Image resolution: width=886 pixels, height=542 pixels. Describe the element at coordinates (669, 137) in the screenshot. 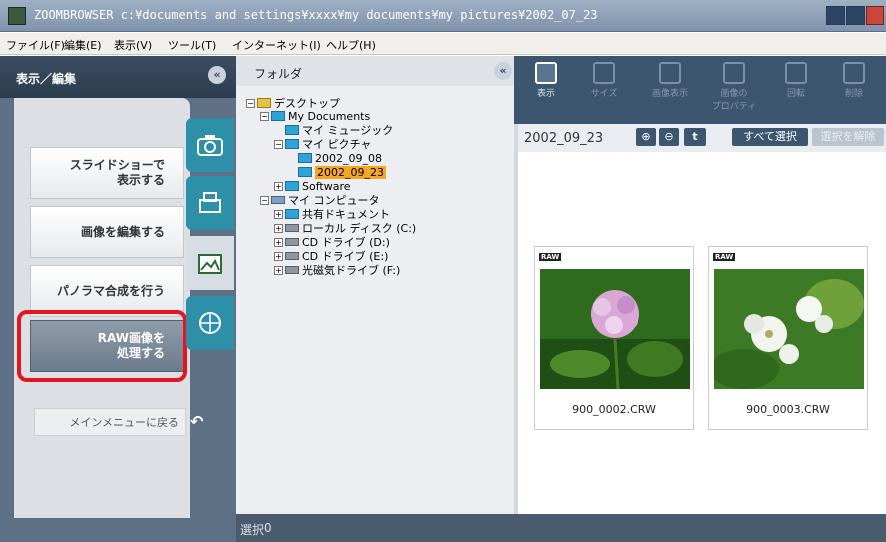

I see `zoom-out-button: ⊖` at that location.